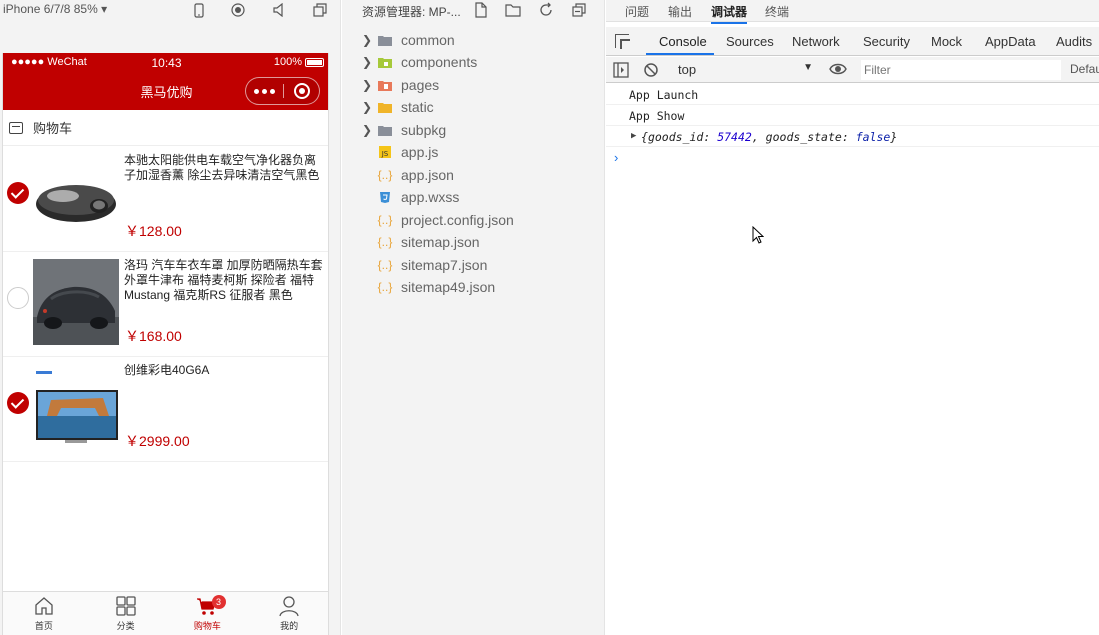 The height and width of the screenshot is (635, 1099). I want to click on tab-home: 首页, so click(44, 613).